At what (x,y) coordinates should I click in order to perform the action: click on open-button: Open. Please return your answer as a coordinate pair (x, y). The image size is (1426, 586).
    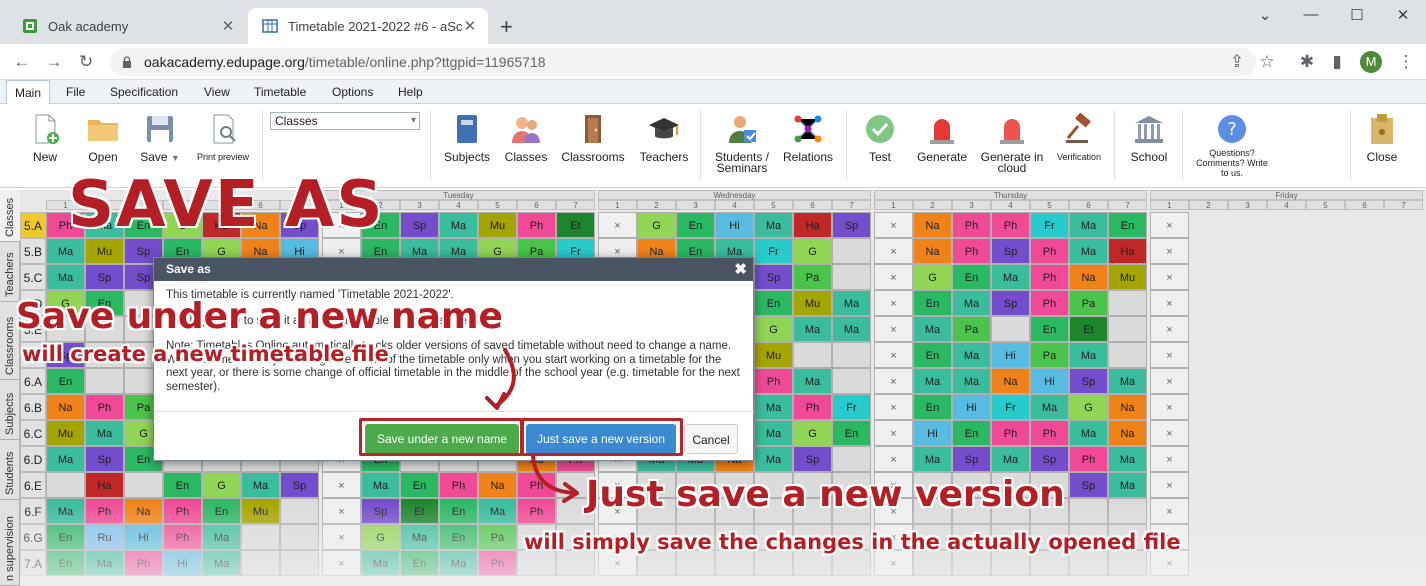
    Looking at the image, I should click on (103, 137).